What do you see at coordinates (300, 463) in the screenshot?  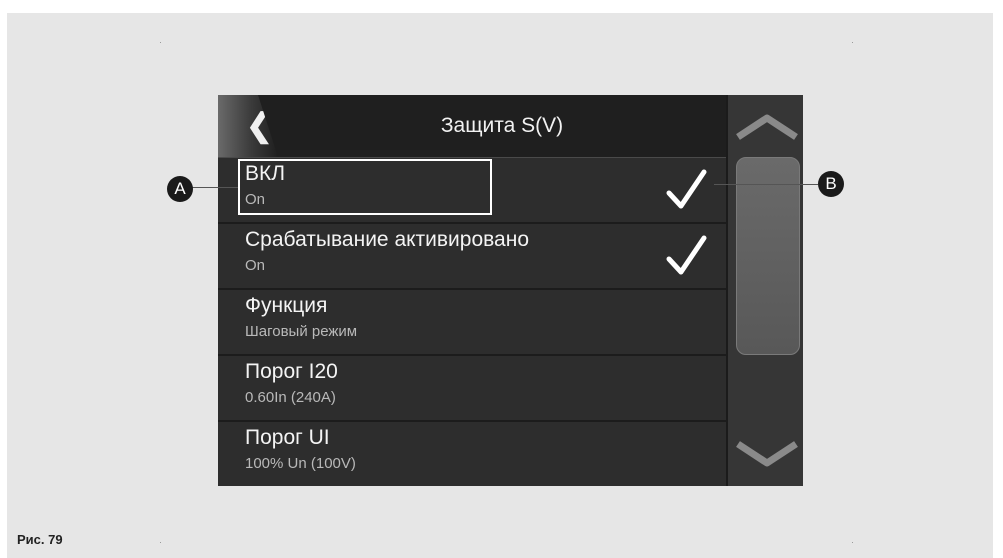 I see `list-item-value: 100% Un (100V)` at bounding box center [300, 463].